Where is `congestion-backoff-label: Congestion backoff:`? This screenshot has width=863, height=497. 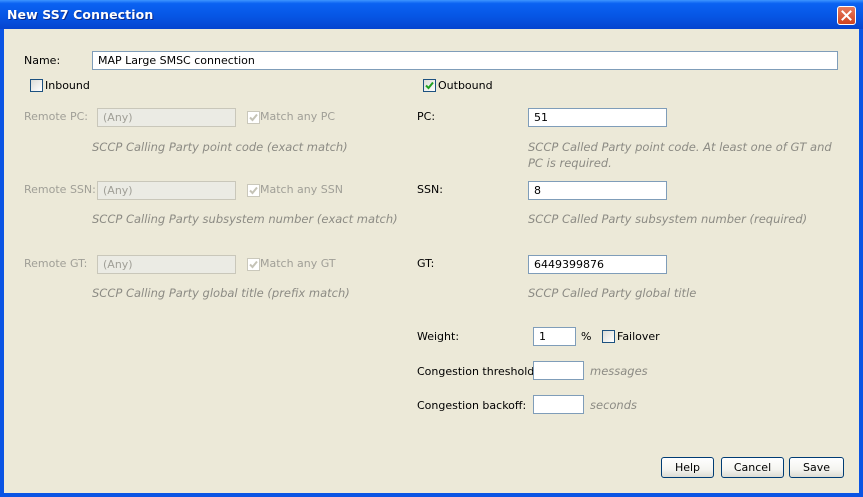 congestion-backoff-label: Congestion backoff: is located at coordinates (472, 405).